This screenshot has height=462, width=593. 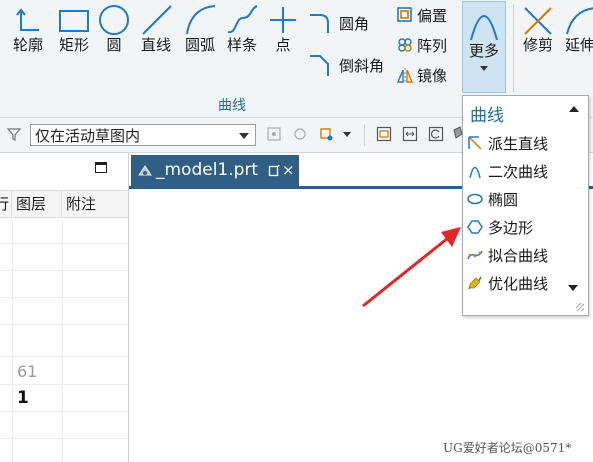 What do you see at coordinates (513, 48) in the screenshot?
I see `ribbon-separator` at bounding box center [513, 48].